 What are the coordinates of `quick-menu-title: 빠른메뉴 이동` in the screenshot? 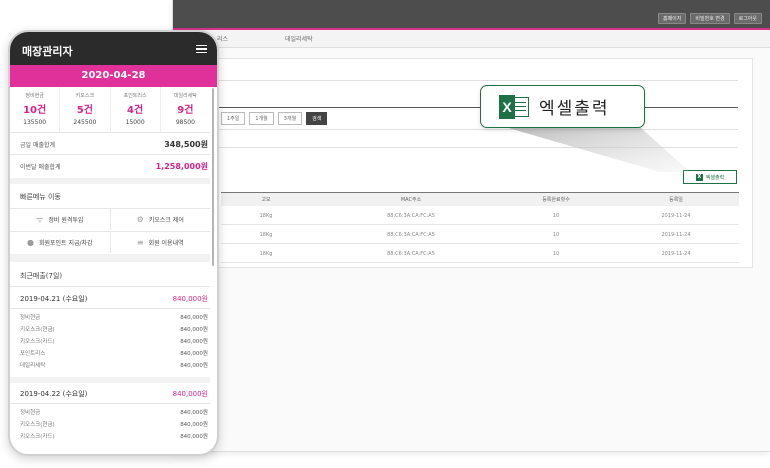 It's located at (40, 197).